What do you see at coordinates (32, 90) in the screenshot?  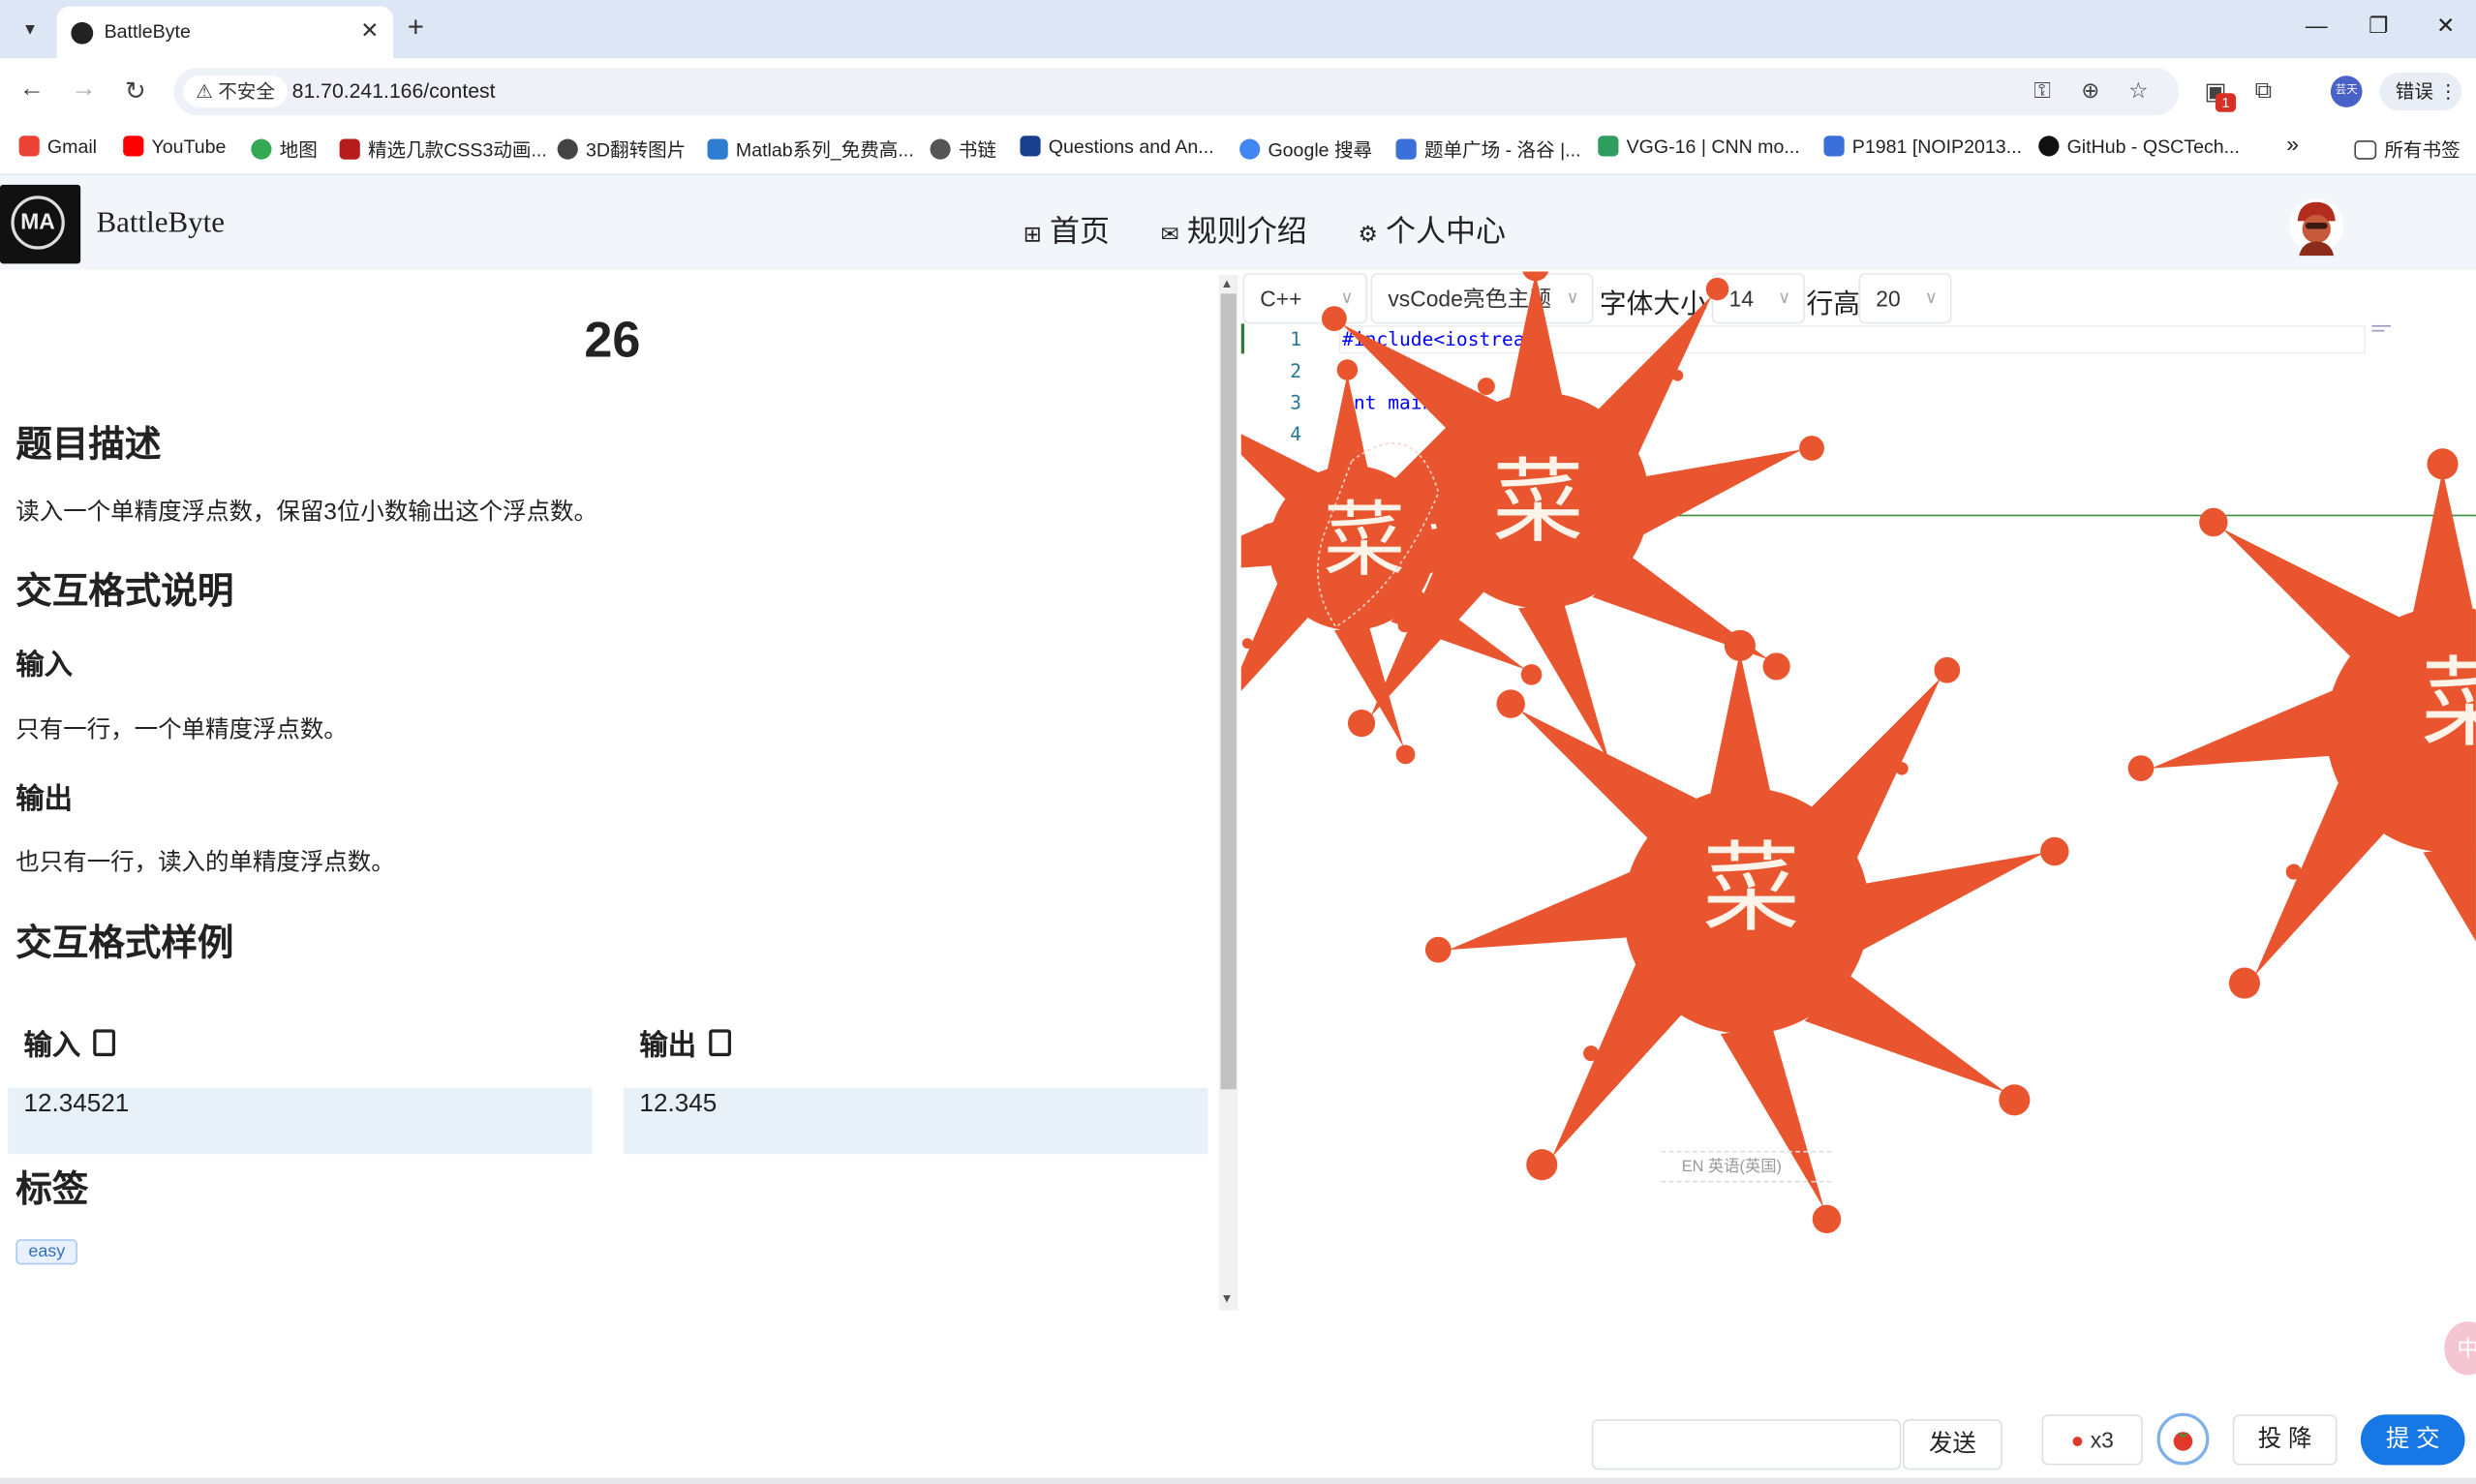 I see `back-icon: ←` at bounding box center [32, 90].